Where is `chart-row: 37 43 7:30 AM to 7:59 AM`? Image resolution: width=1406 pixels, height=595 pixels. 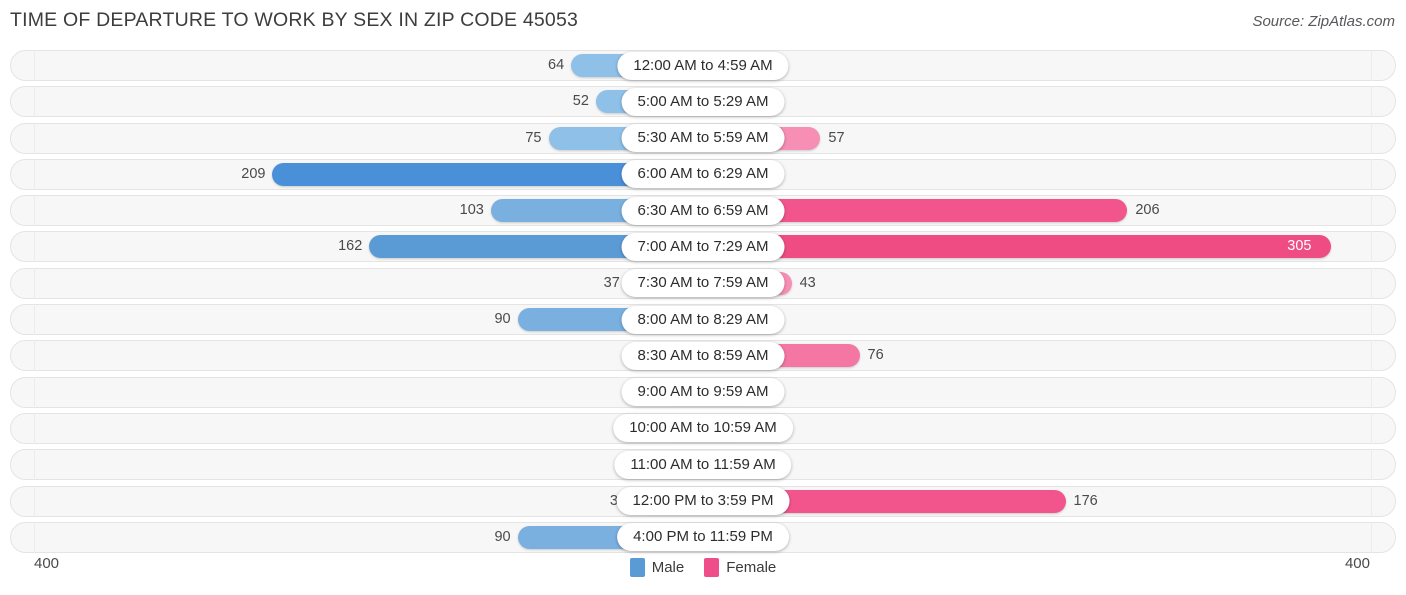
chart-row: 37 43 7:30 AM to 7:59 AM is located at coordinates (703, 283).